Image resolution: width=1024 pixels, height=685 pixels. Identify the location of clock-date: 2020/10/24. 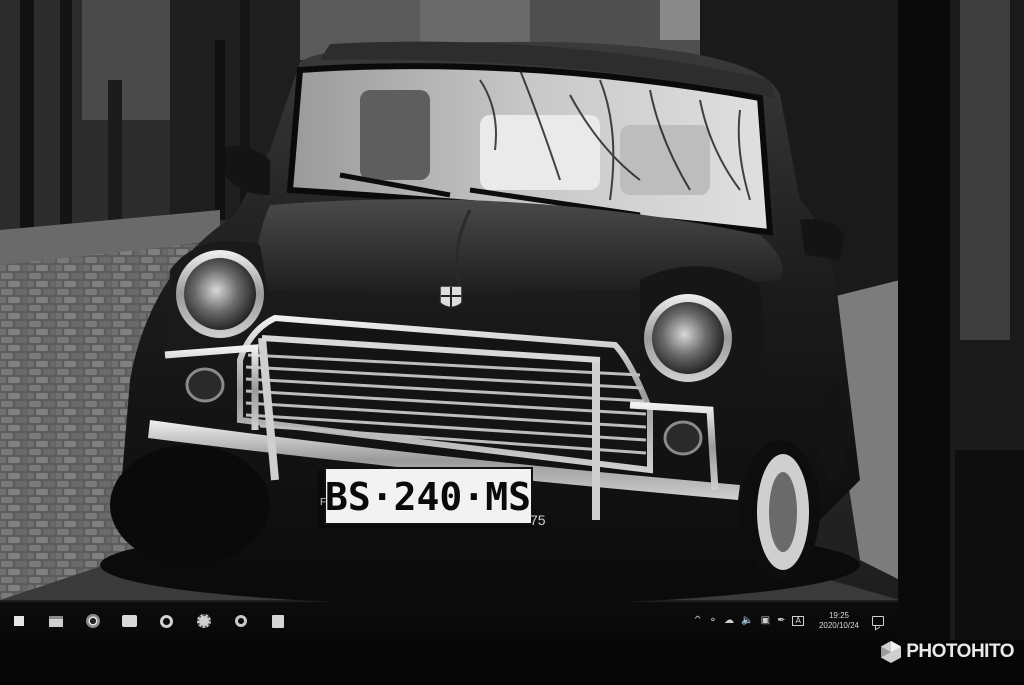
(838, 625).